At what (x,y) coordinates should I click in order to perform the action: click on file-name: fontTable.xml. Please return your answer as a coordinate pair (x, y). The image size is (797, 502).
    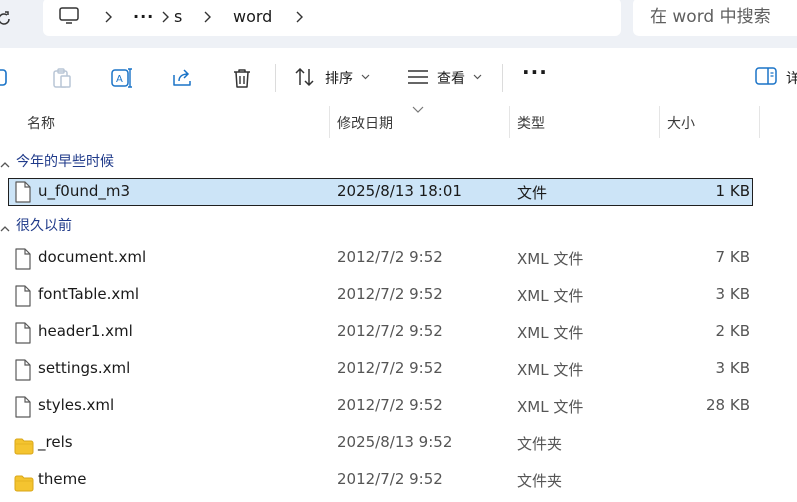
    Looking at the image, I should click on (89, 294).